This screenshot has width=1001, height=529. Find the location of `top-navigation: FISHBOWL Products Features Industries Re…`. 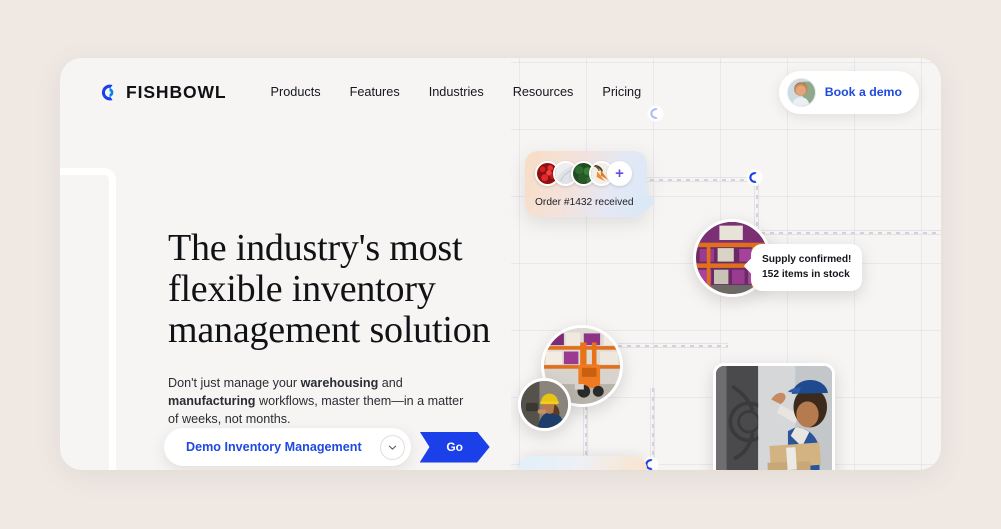

top-navigation: FISHBOWL Products Features Industries Re… is located at coordinates (500, 92).